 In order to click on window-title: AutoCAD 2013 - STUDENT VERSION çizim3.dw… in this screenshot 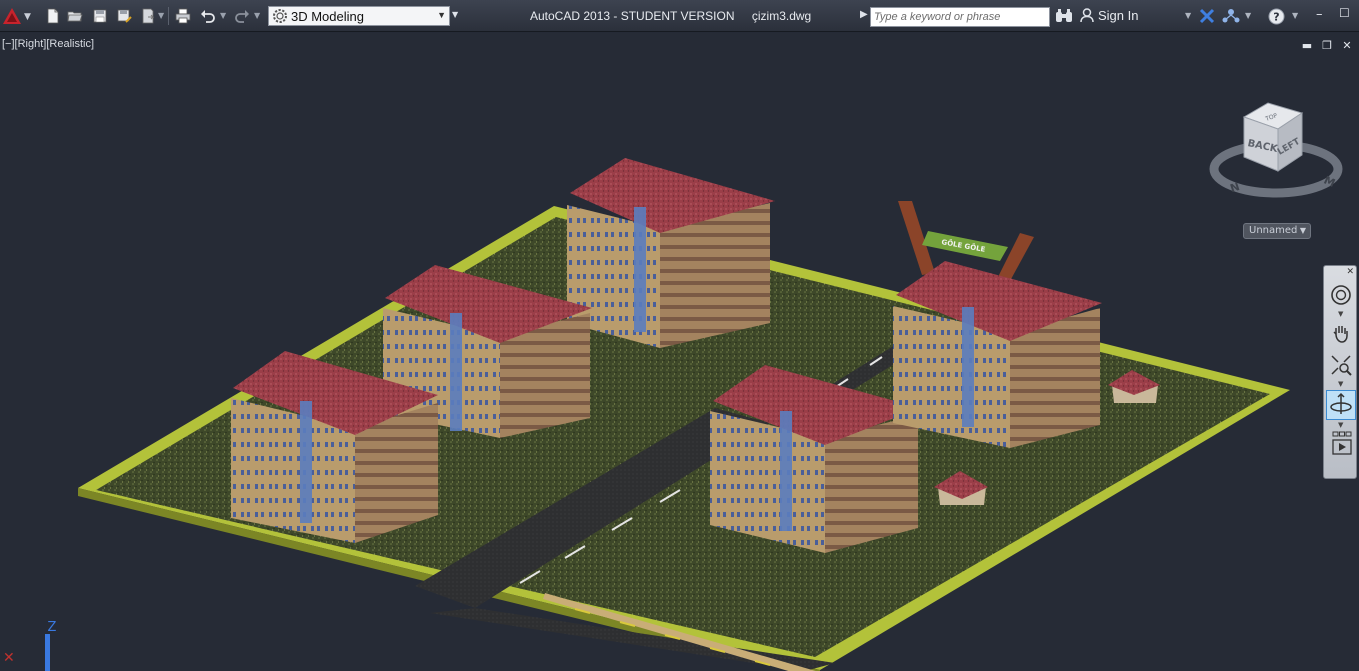, I will do `click(670, 16)`.